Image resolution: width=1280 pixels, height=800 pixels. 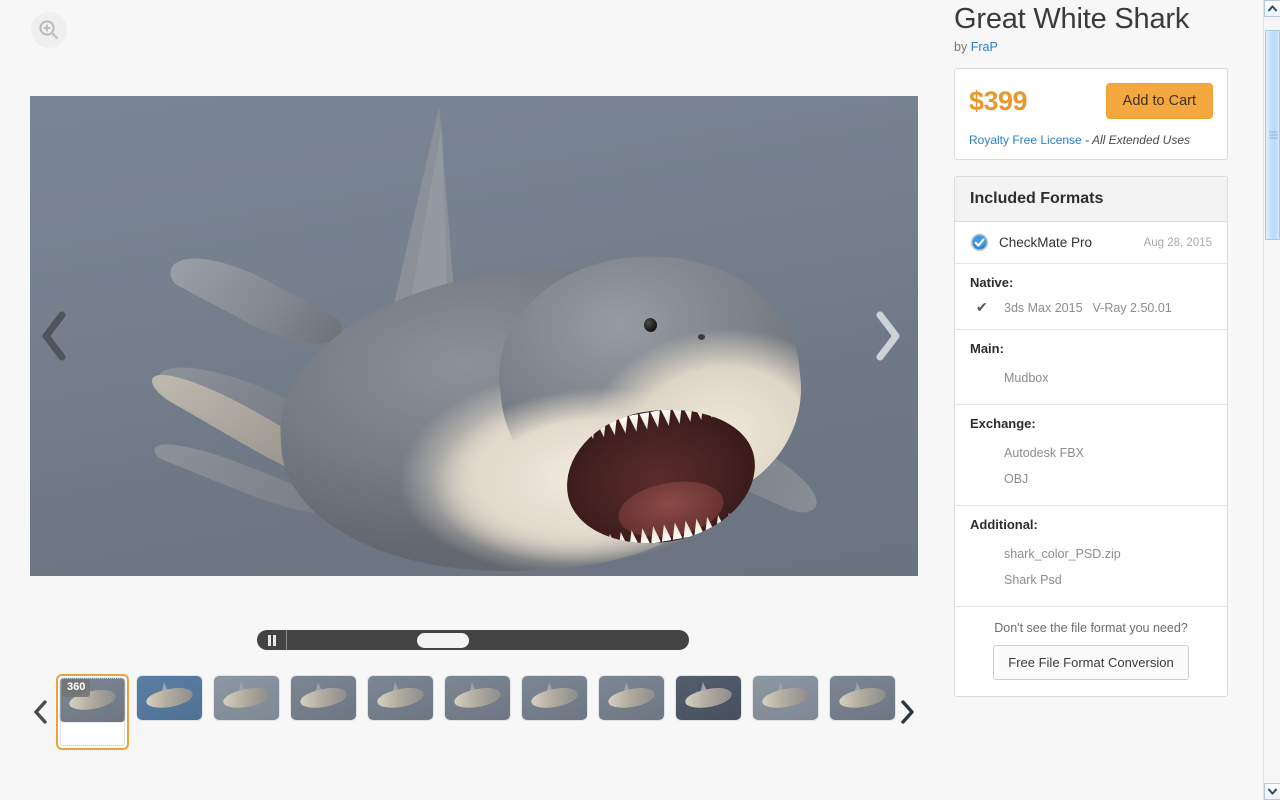 I want to click on free-file-format-conversion-button: Free File Format Conversion, so click(x=1091, y=663).